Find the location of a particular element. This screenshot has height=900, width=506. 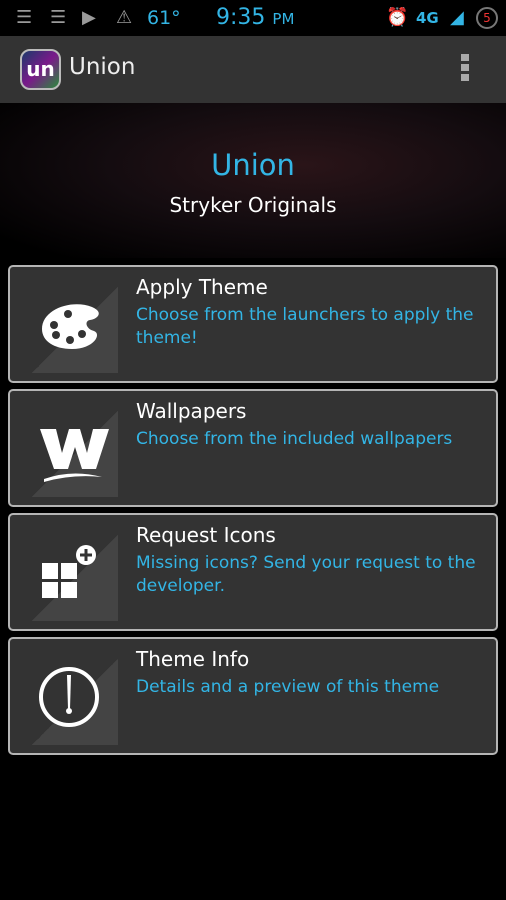

clock: 9:35 PM is located at coordinates (255, 17).